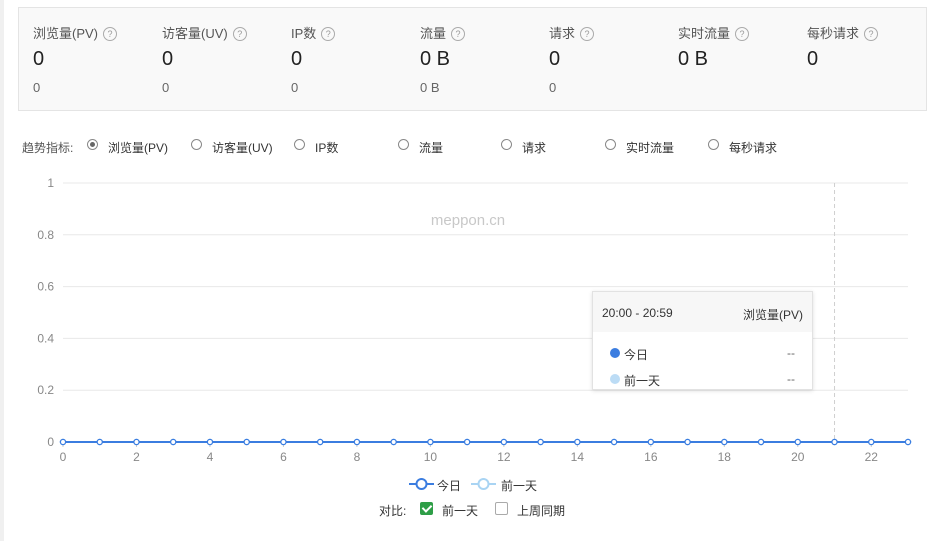 The width and height of the screenshot is (939, 541). What do you see at coordinates (50, 183) in the screenshot?
I see `y-tick-label: 1` at bounding box center [50, 183].